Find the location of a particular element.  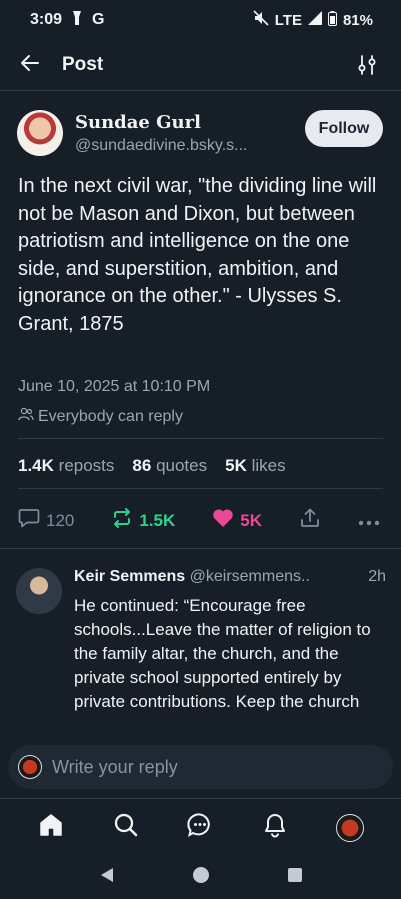

google-icon: G is located at coordinates (98, 19).